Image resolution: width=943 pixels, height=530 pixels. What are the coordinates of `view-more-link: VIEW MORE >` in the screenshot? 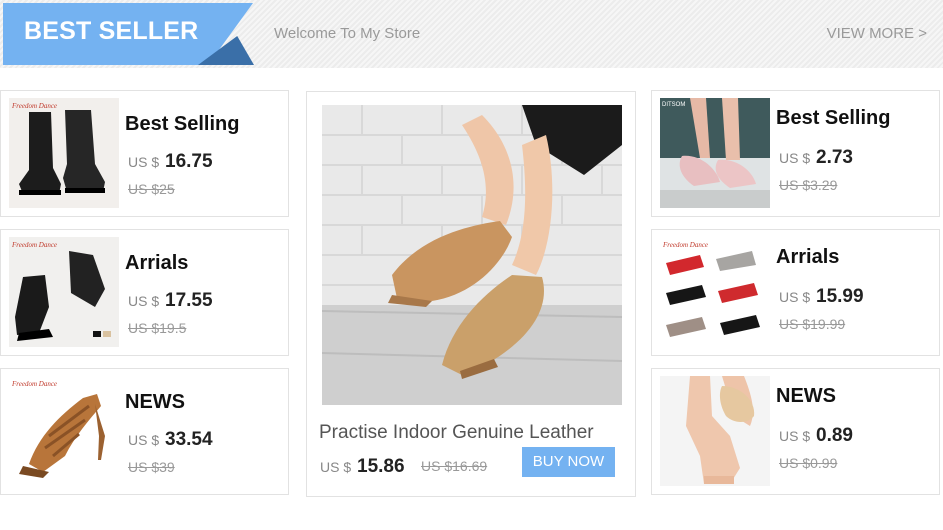 It's located at (877, 33).